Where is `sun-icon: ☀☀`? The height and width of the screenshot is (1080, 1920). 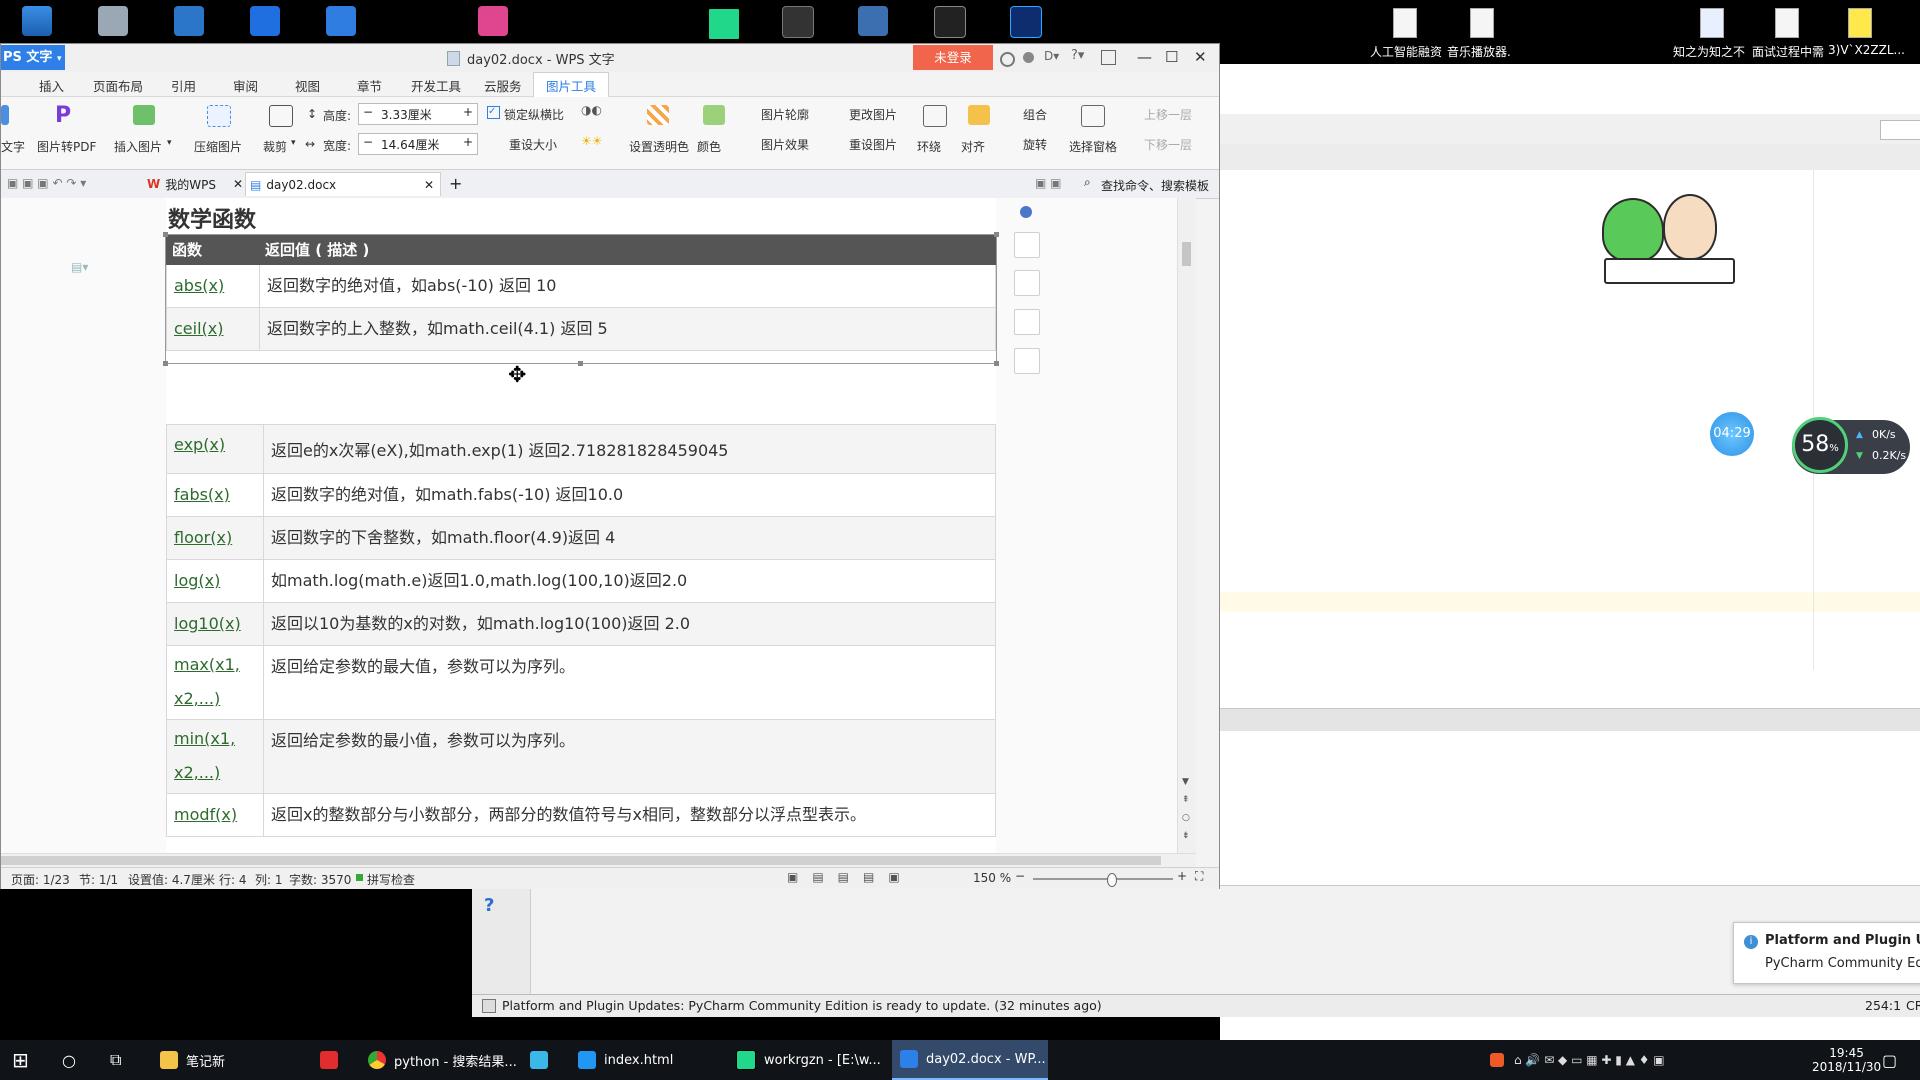 sun-icon: ☀☀ is located at coordinates (599, 144).